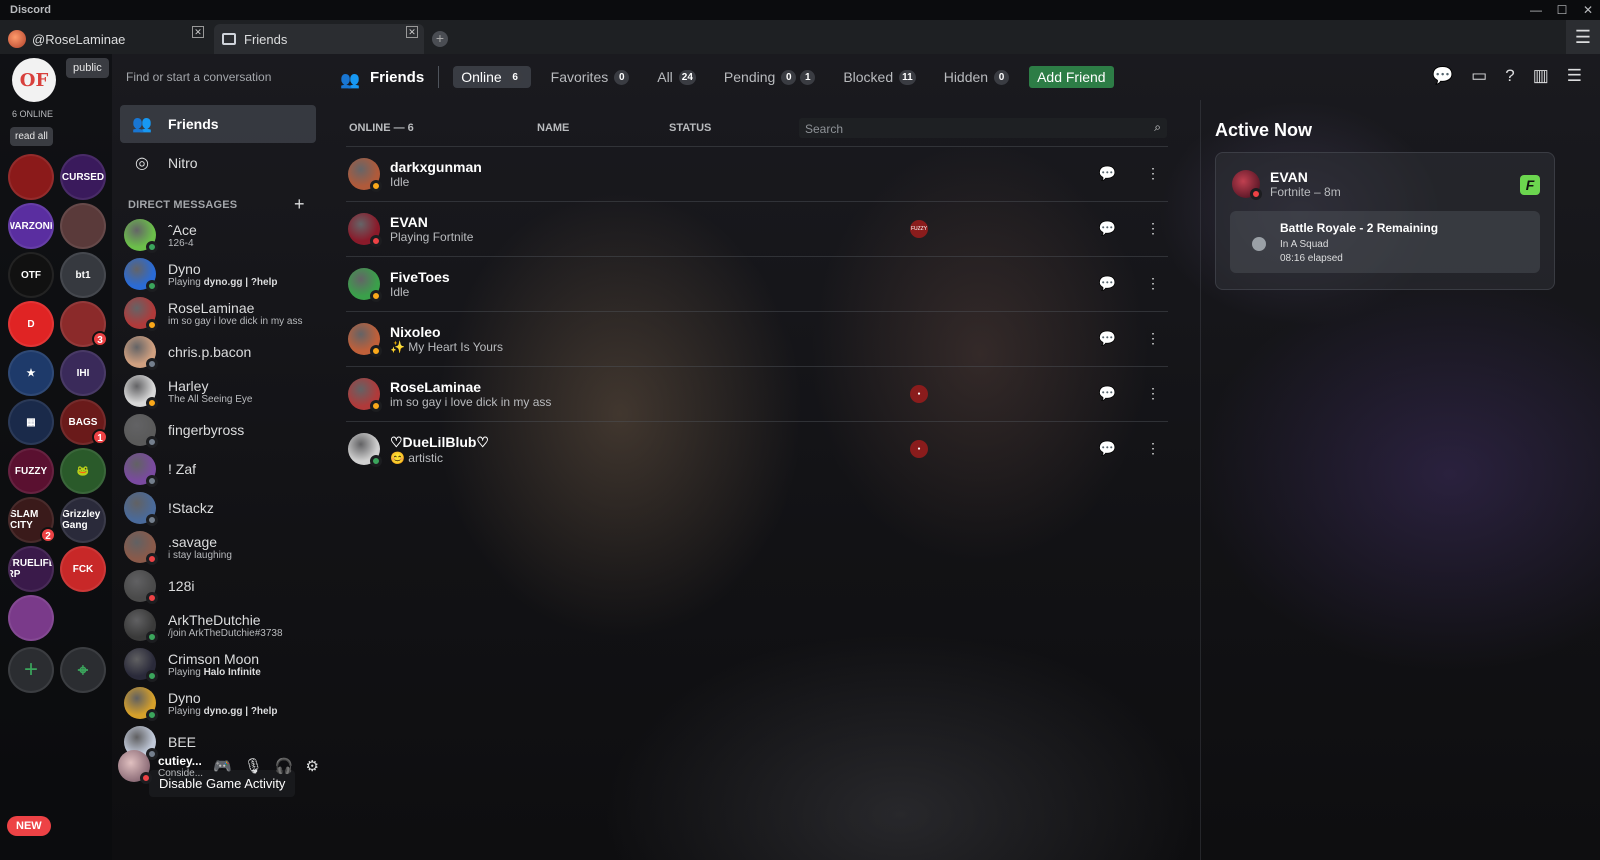  Describe the element at coordinates (983, 128) in the screenshot. I see `friend-search-input: Search ⌕` at that location.